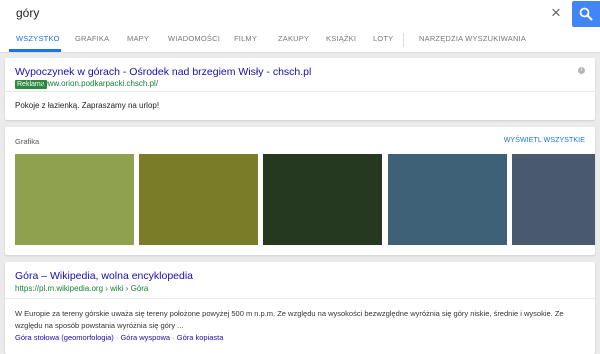 Image resolution: width=600 pixels, height=354 pixels. I want to click on search-icon, so click(586, 14).